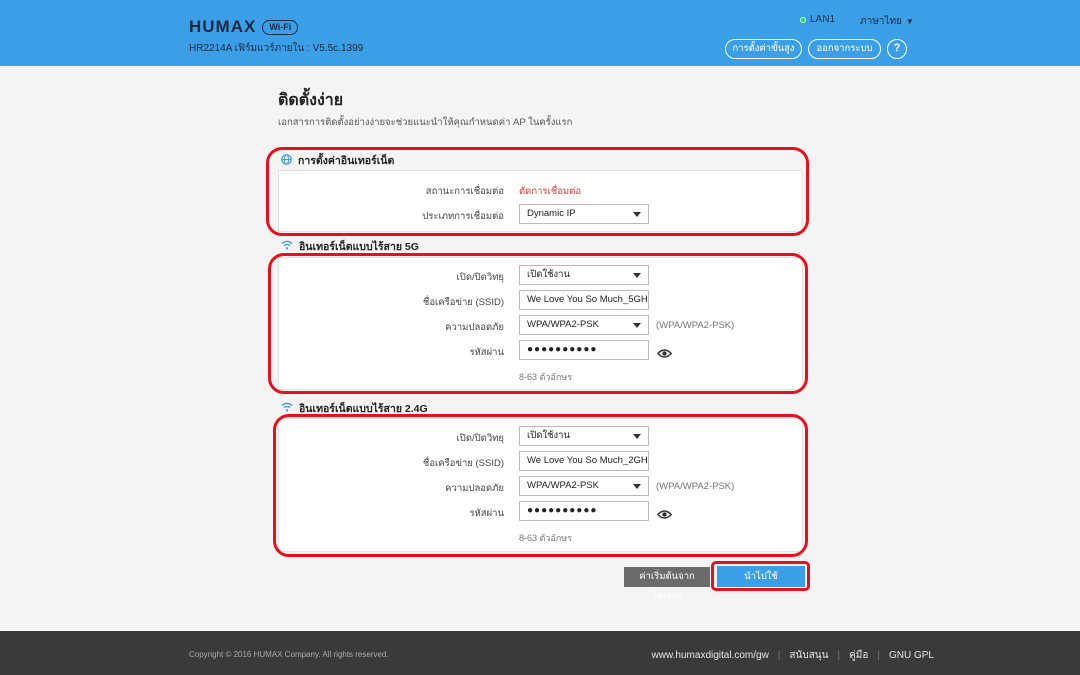 The image size is (1080, 675). Describe the element at coordinates (844, 49) in the screenshot. I see `logout-button: ออกจากระบบ` at that location.